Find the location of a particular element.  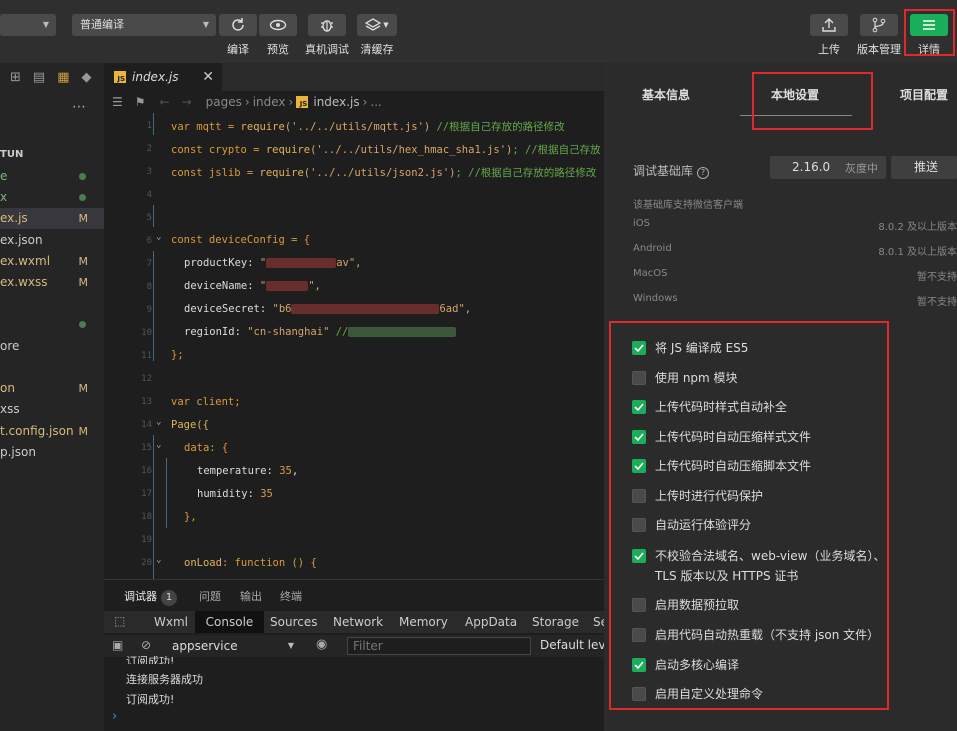

clear-console-icon: ⊘ is located at coordinates (146, 645).